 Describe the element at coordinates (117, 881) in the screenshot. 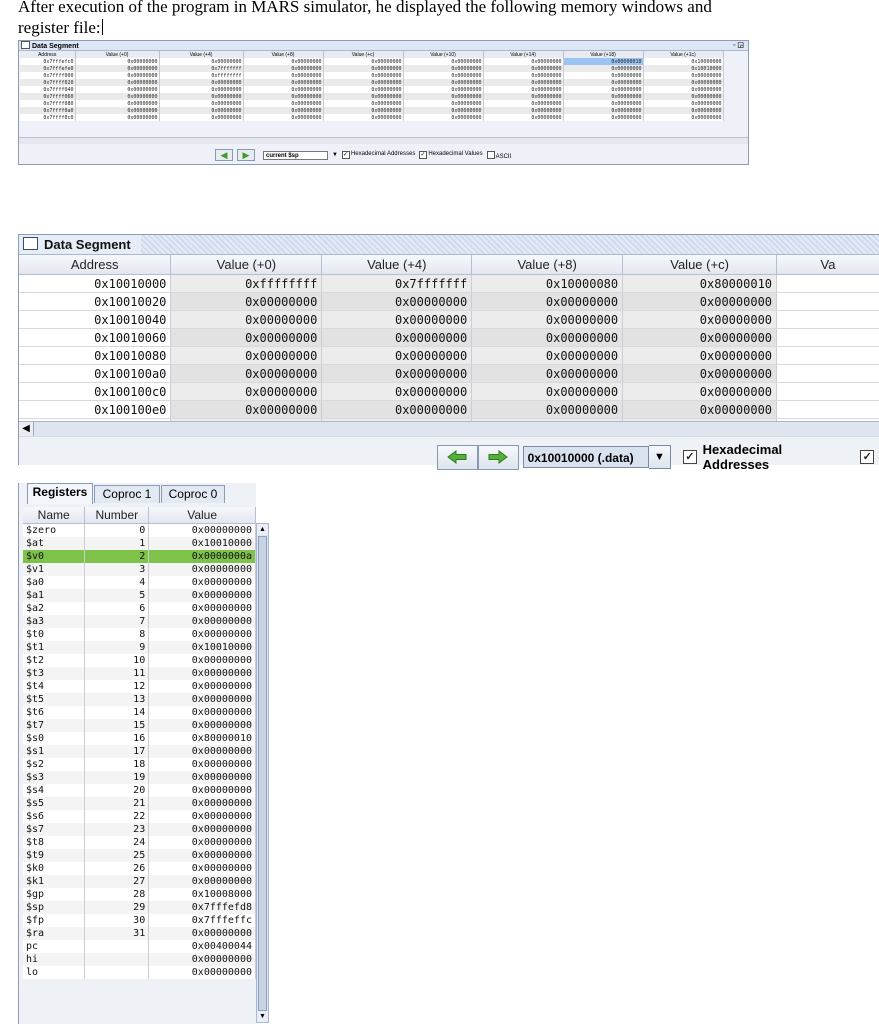

I see `register-number: 27` at that location.